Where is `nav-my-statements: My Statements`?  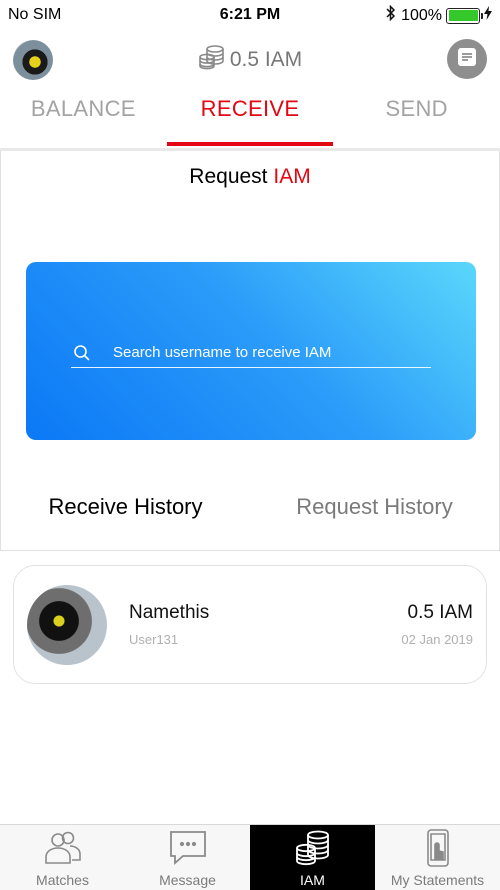 nav-my-statements: My Statements is located at coordinates (437, 857).